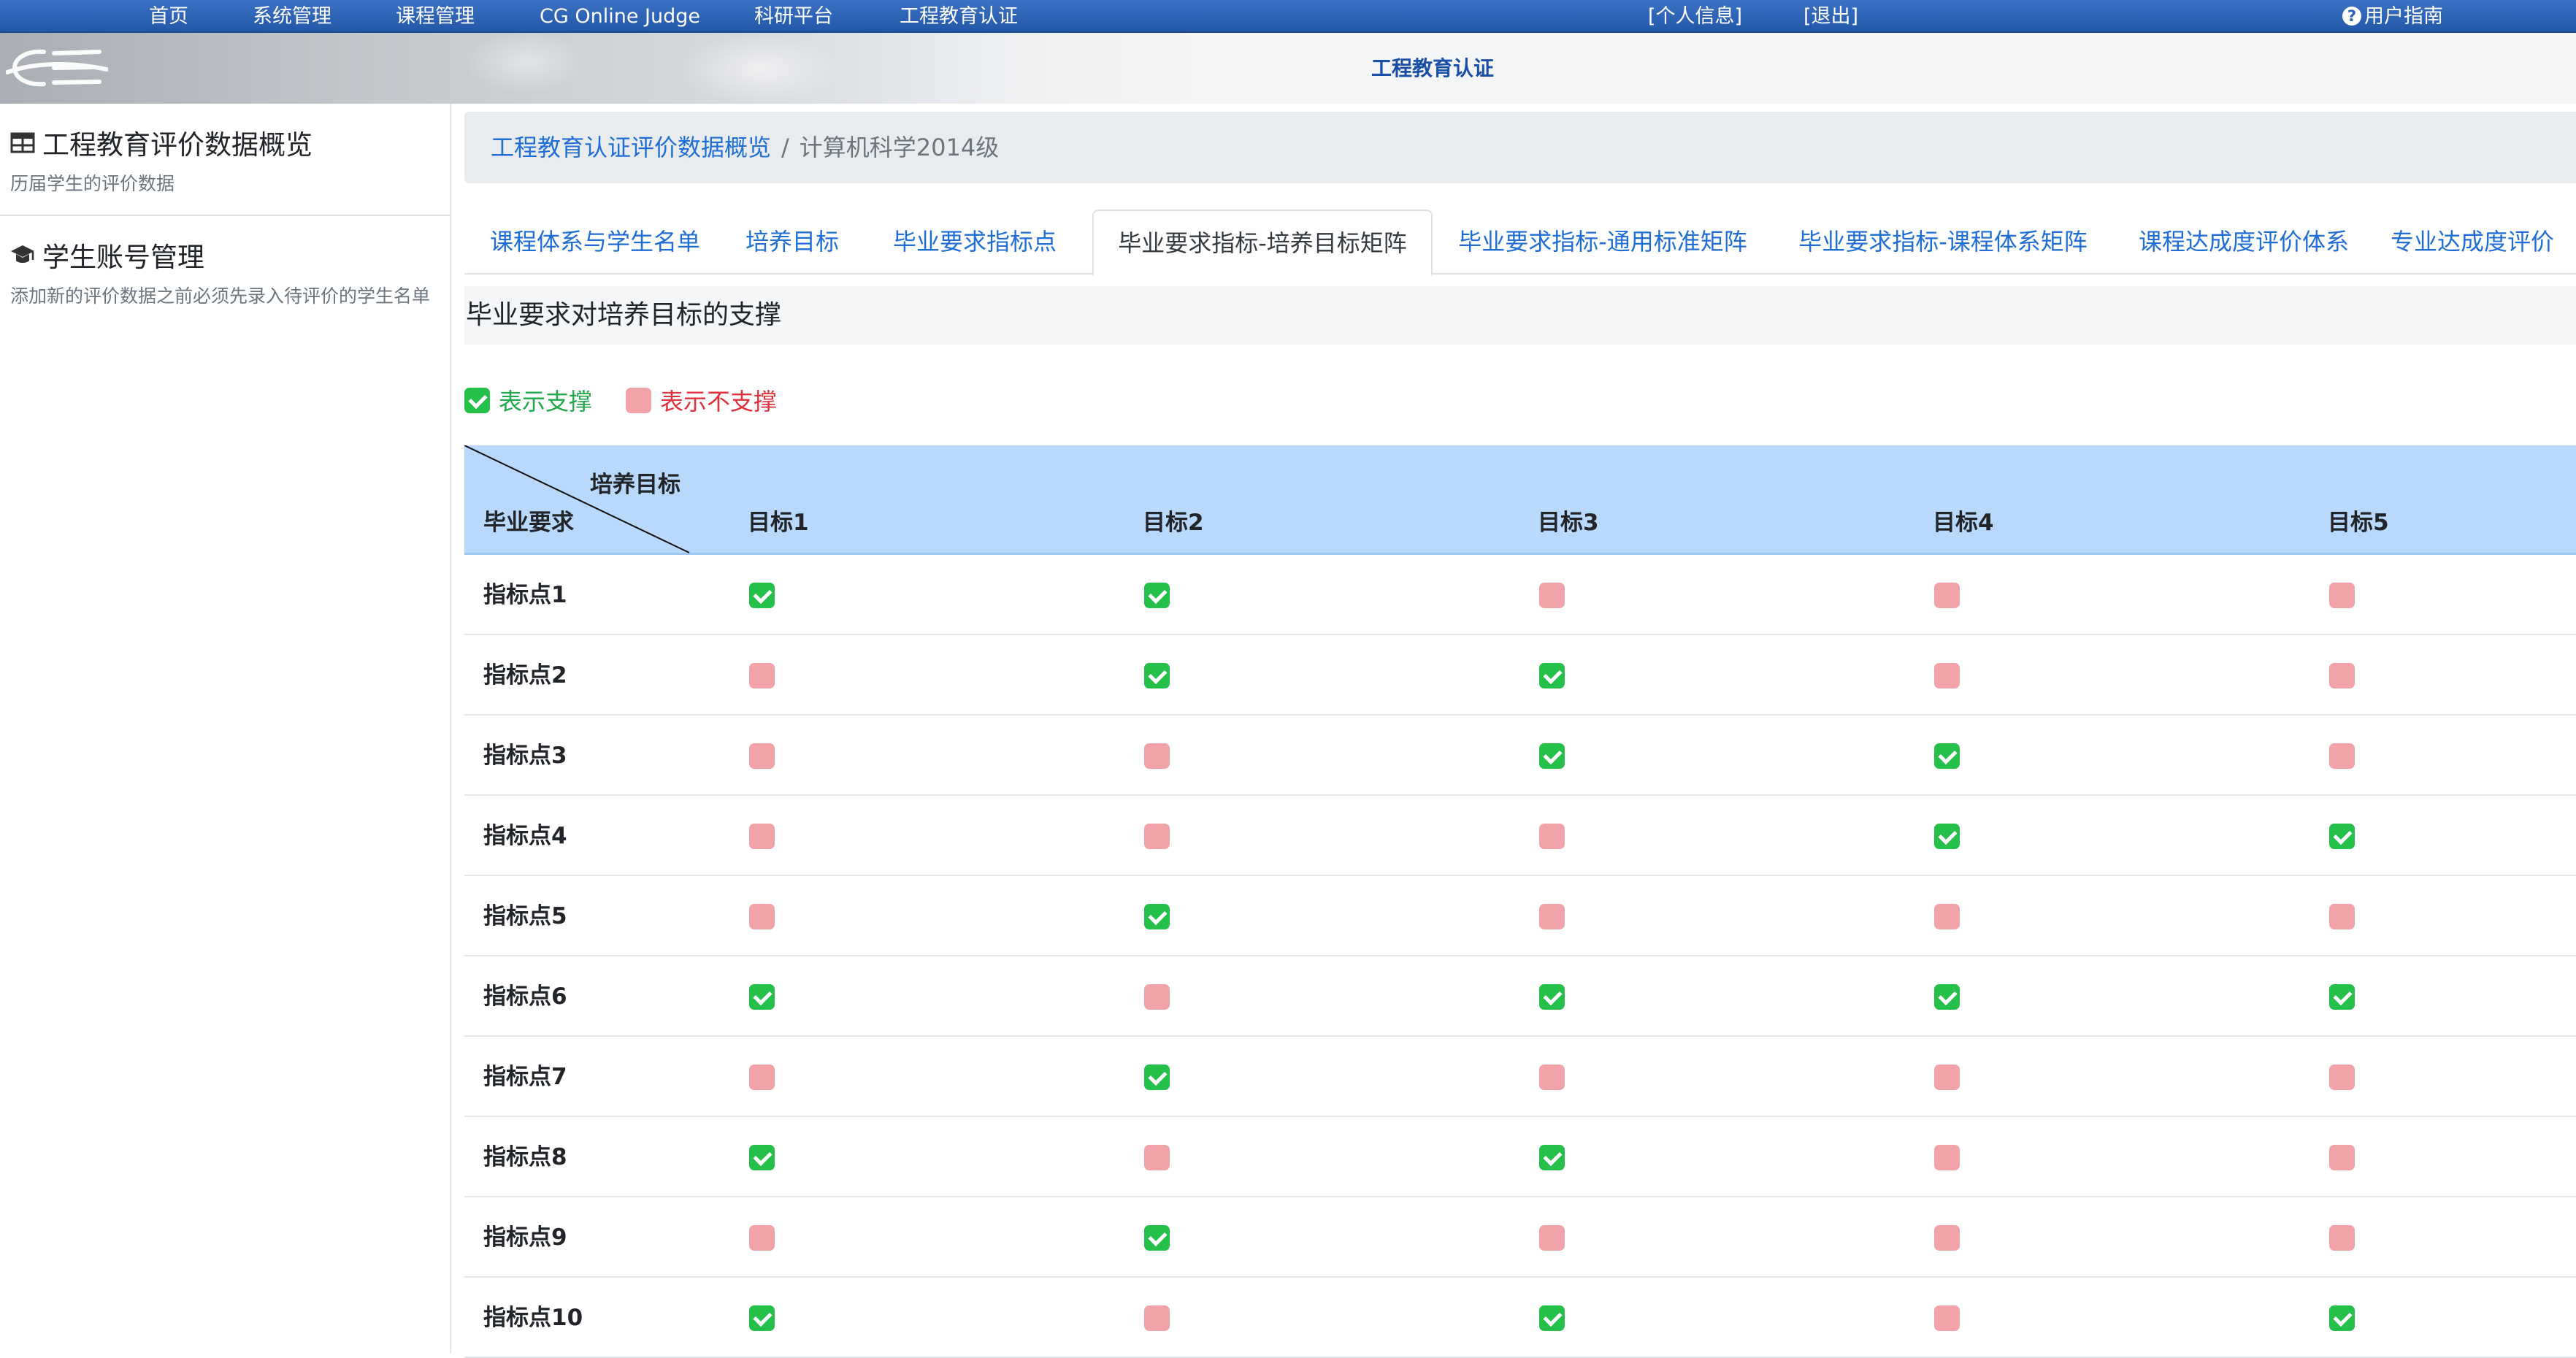  I want to click on graduation-cap-icon, so click(22, 254).